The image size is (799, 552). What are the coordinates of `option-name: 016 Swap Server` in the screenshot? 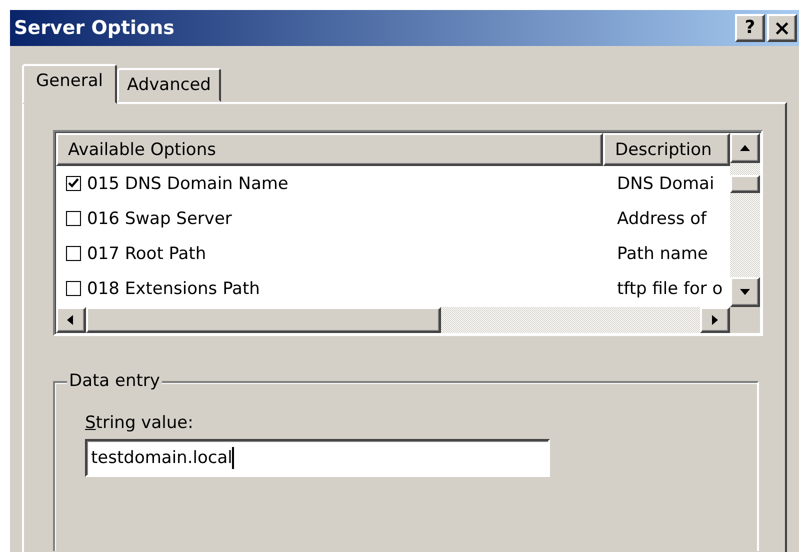 It's located at (159, 218).